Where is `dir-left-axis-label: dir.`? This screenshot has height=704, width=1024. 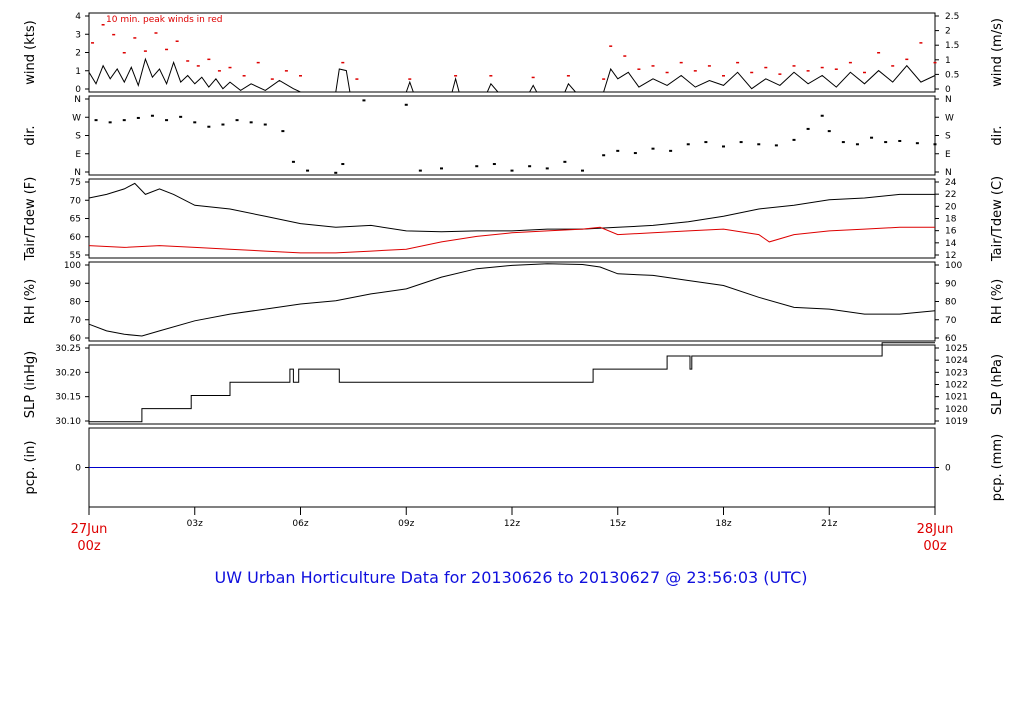 dir-left-axis-label: dir. is located at coordinates (30, 135).